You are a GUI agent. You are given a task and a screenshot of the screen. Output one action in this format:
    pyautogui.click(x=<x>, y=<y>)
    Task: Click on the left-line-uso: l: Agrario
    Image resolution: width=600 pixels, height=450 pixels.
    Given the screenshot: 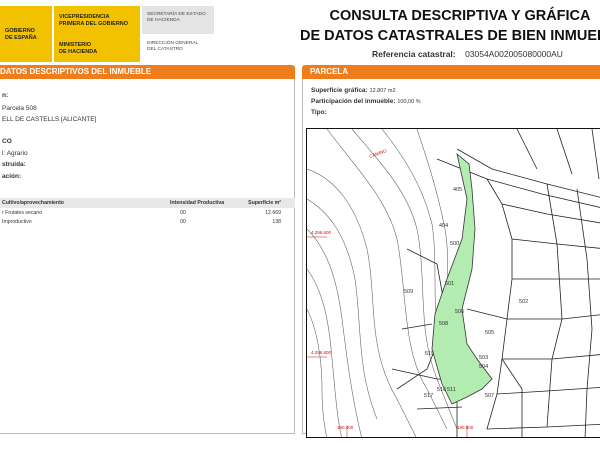 What is the action you would take?
    pyautogui.click(x=15, y=153)
    